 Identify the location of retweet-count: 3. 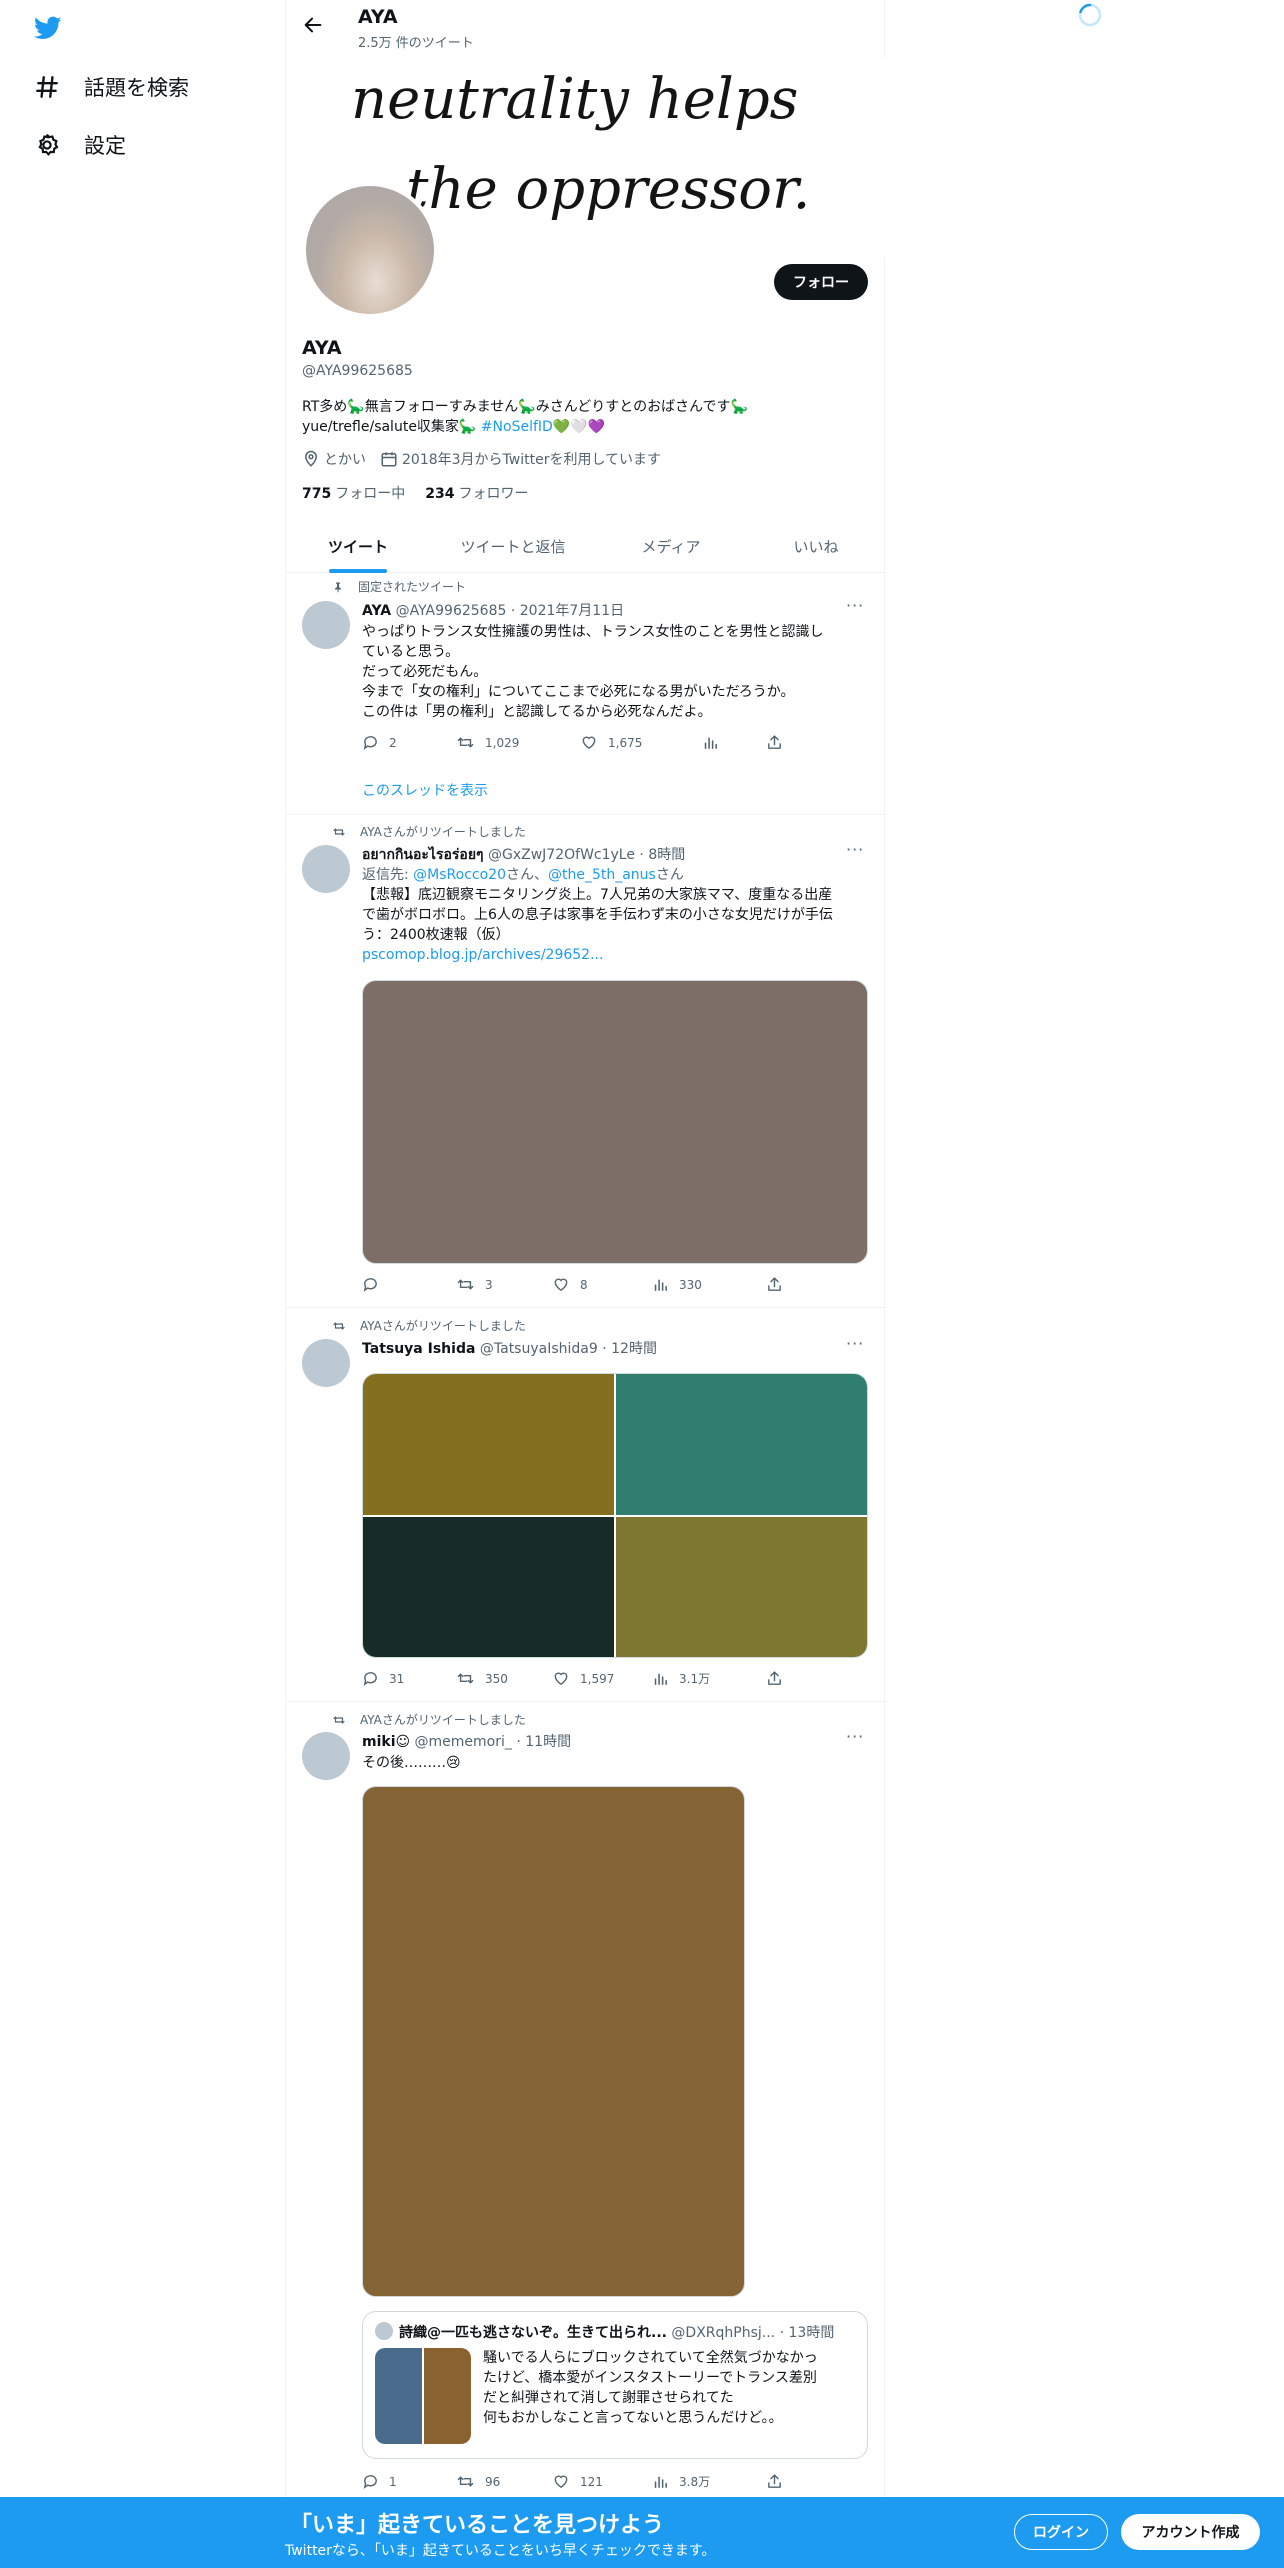
(489, 1284).